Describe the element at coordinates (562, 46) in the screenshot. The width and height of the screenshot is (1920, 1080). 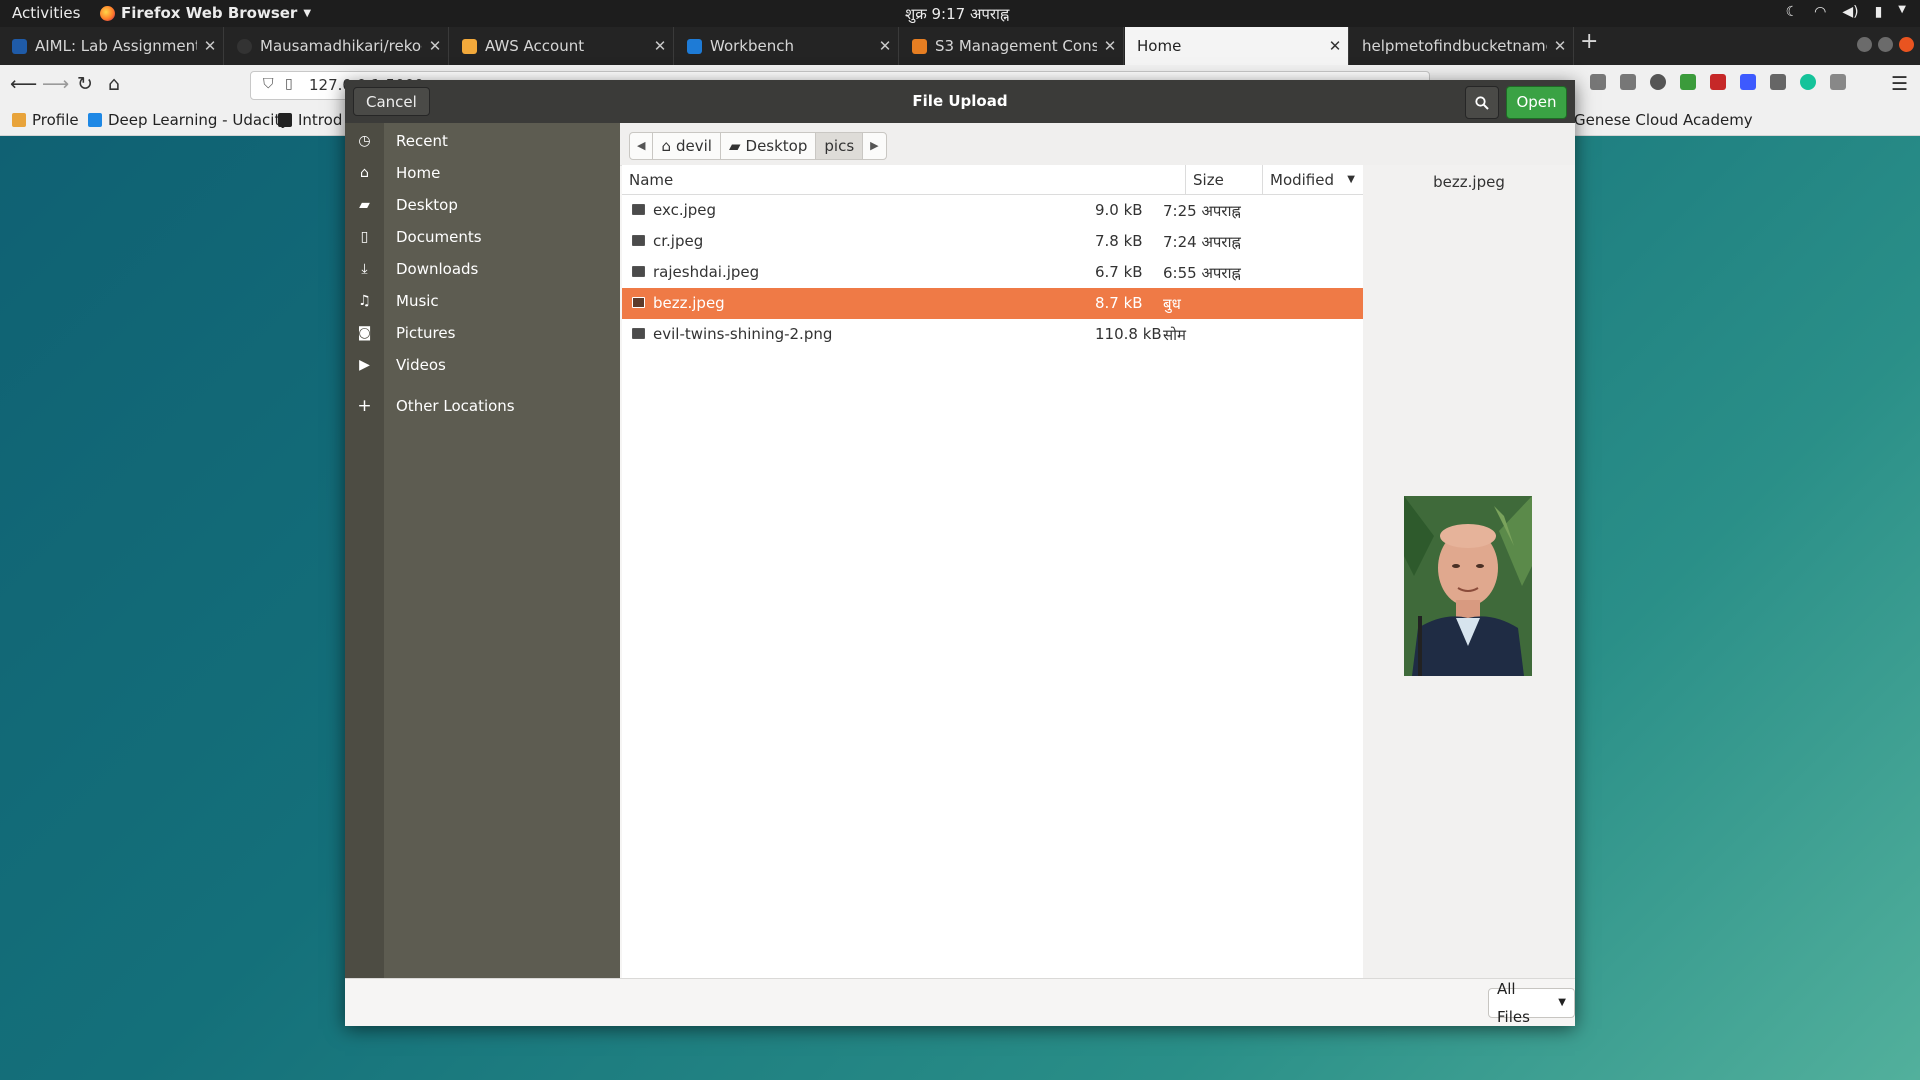
I see `tab-aws-account: AWS Account ✕` at that location.